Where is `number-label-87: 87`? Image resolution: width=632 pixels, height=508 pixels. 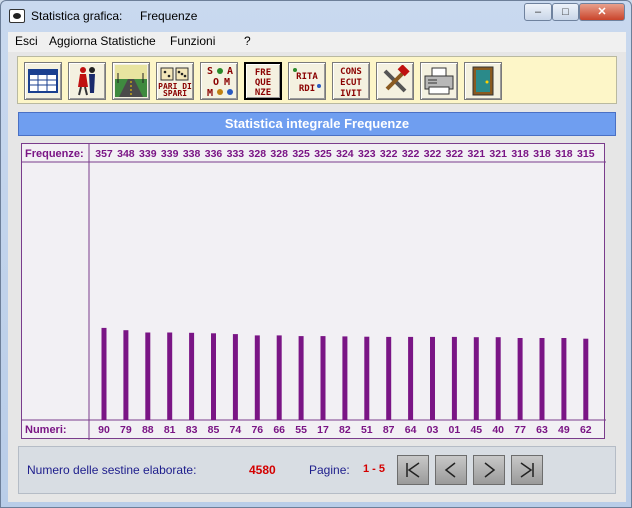 number-label-87: 87 is located at coordinates (389, 430).